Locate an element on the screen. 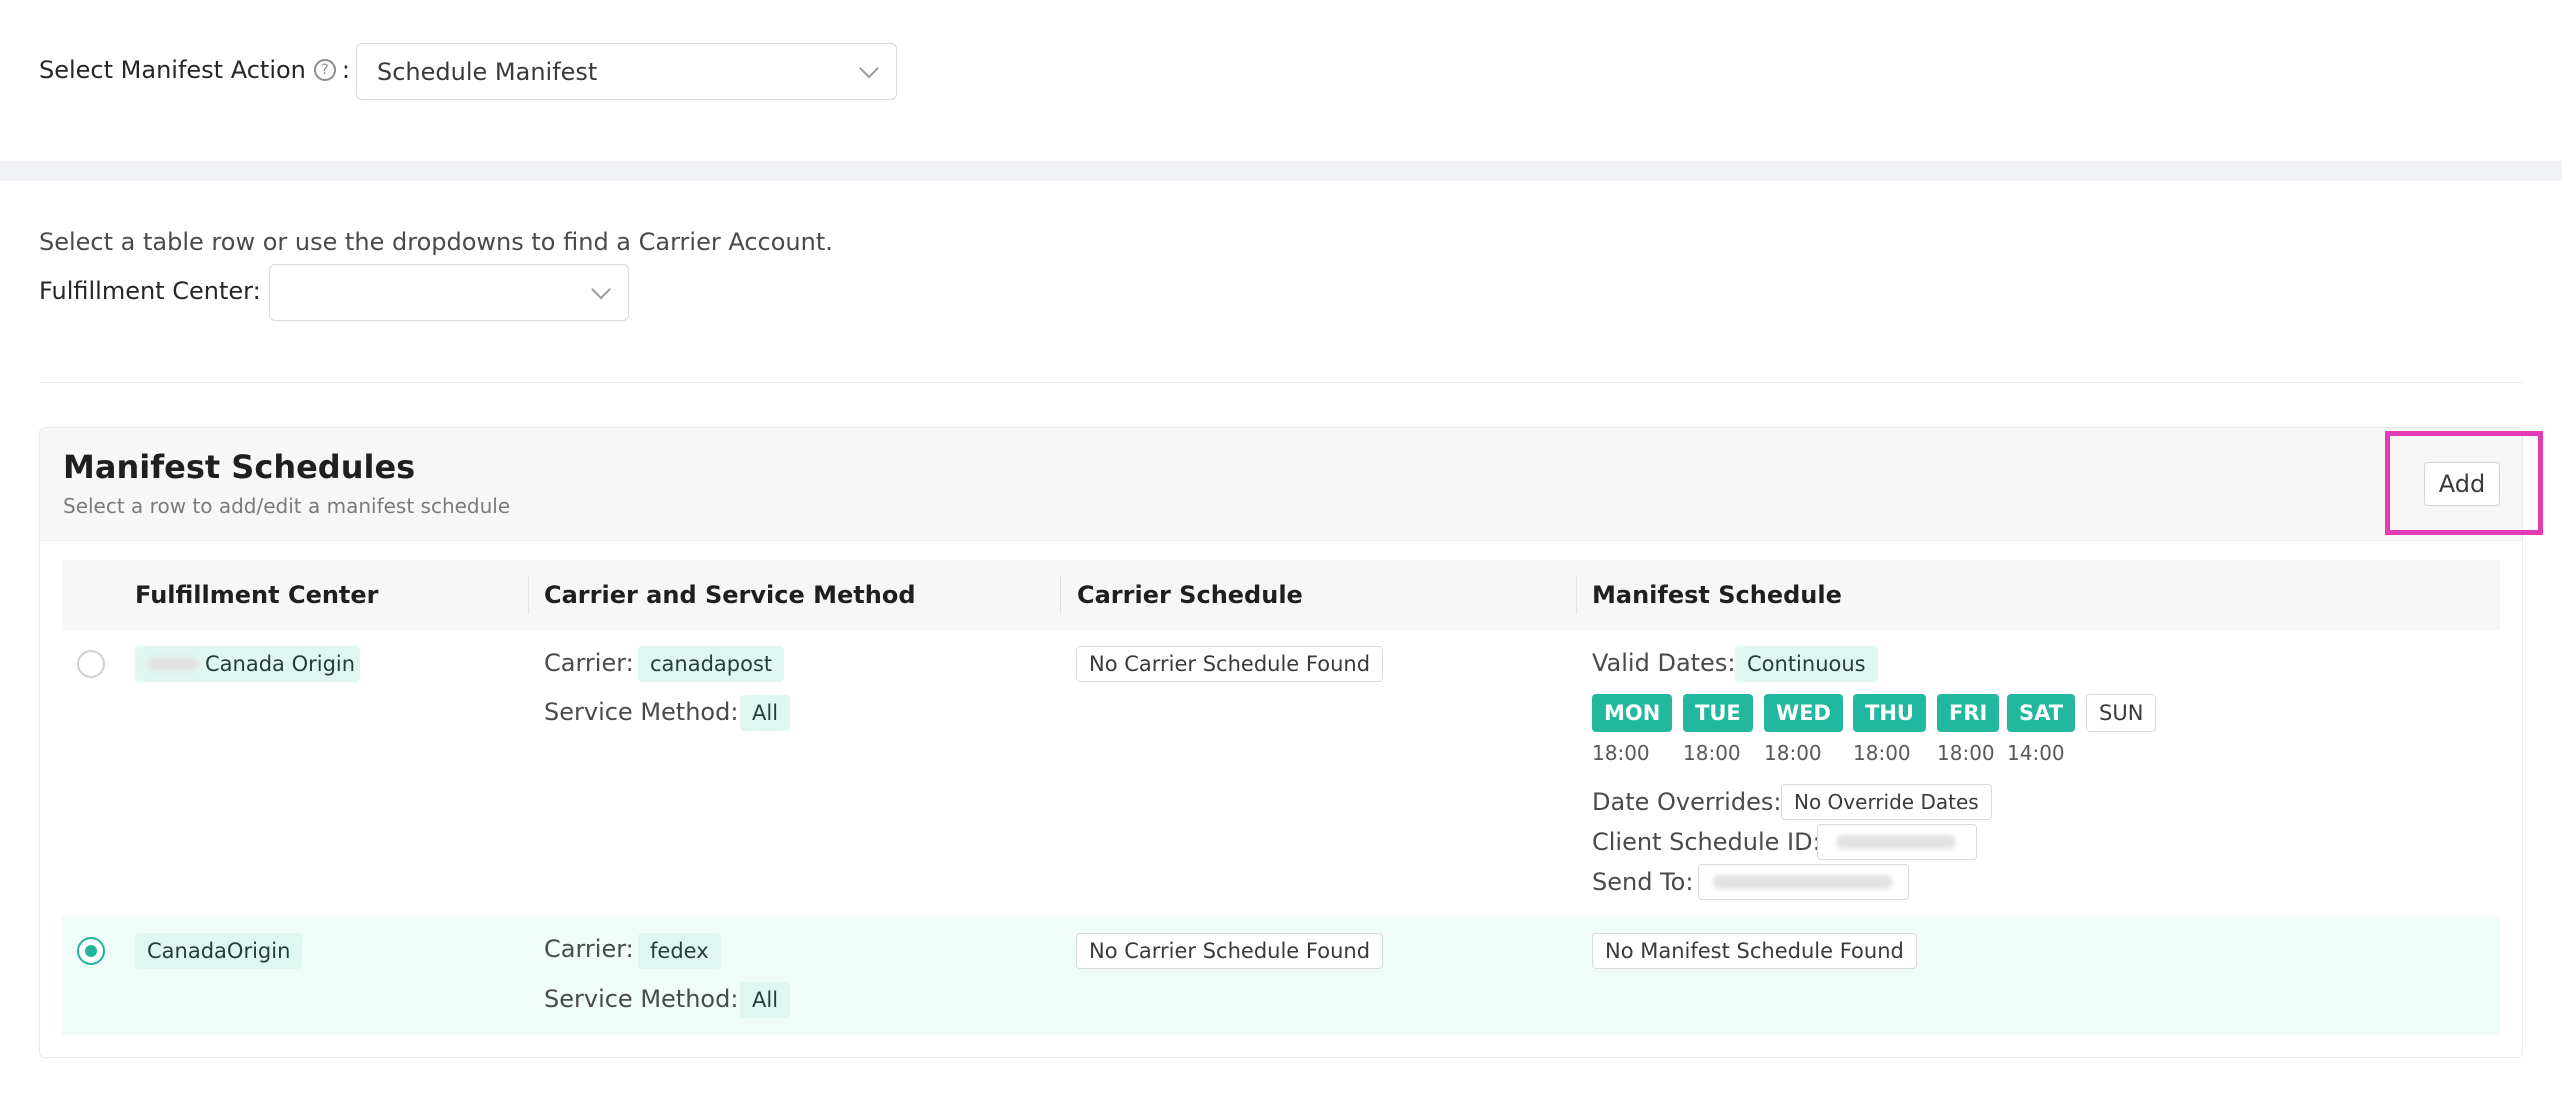 The image size is (2562, 1118). time-sat: 14:00 is located at coordinates (2036, 753).